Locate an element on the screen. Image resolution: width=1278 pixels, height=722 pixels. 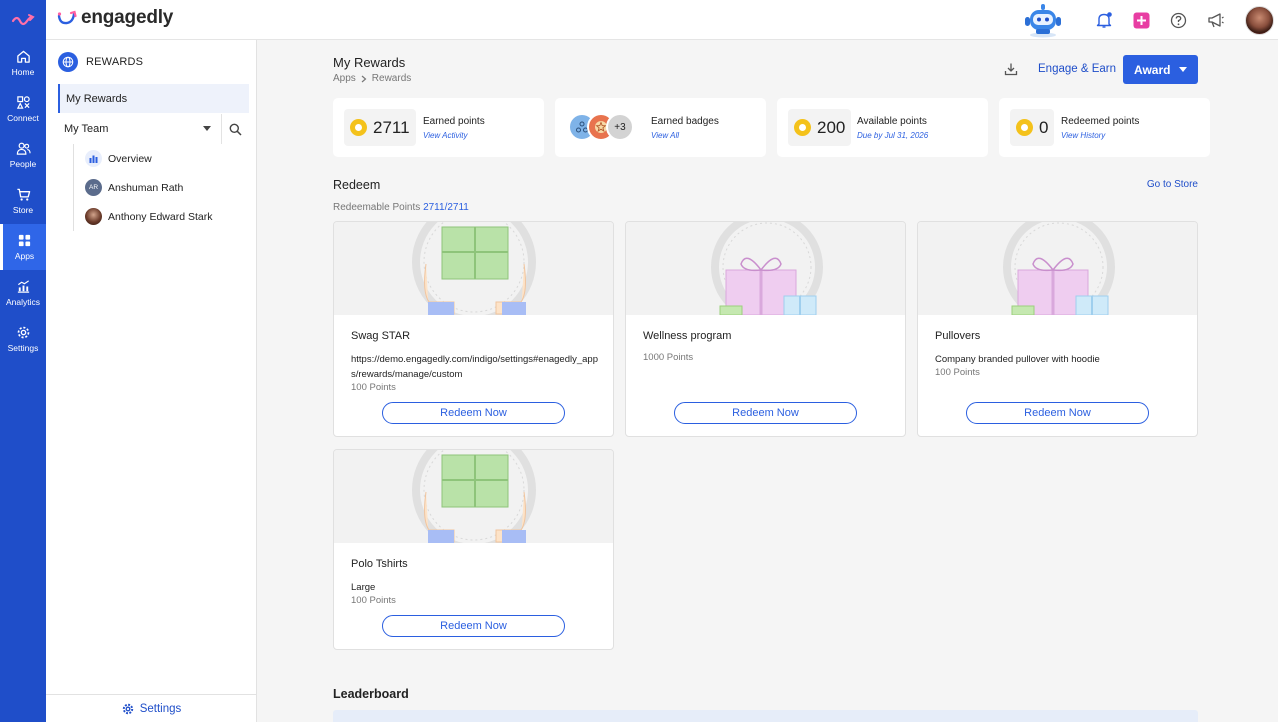
rail-label: Apps is located at coordinates (24, 256).